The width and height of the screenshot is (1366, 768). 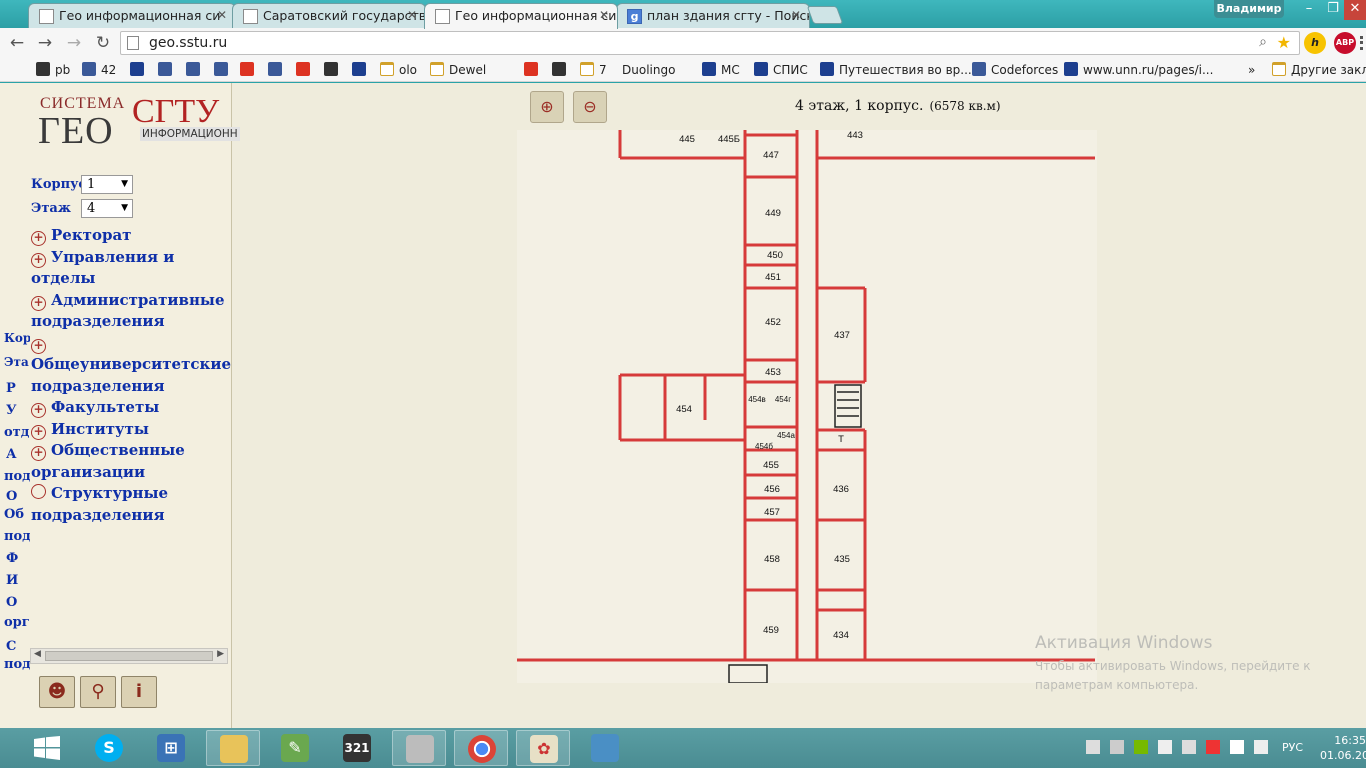 What do you see at coordinates (100, 429) in the screenshot?
I see `menu-item-label: Институты` at bounding box center [100, 429].